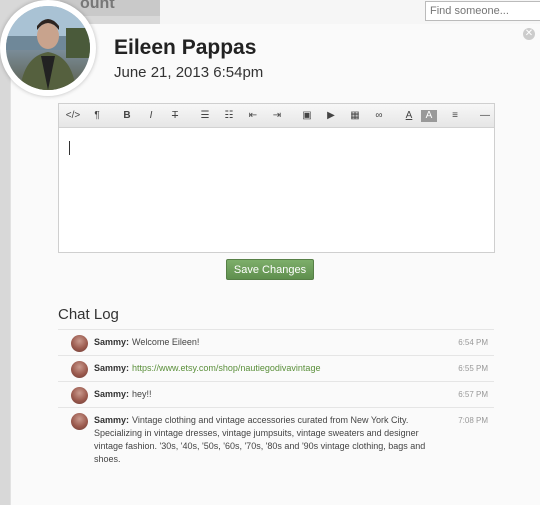 This screenshot has width=540, height=505. What do you see at coordinates (276, 394) in the screenshot?
I see `chat-message: Sammy: hey!! 6:57 PM` at bounding box center [276, 394].